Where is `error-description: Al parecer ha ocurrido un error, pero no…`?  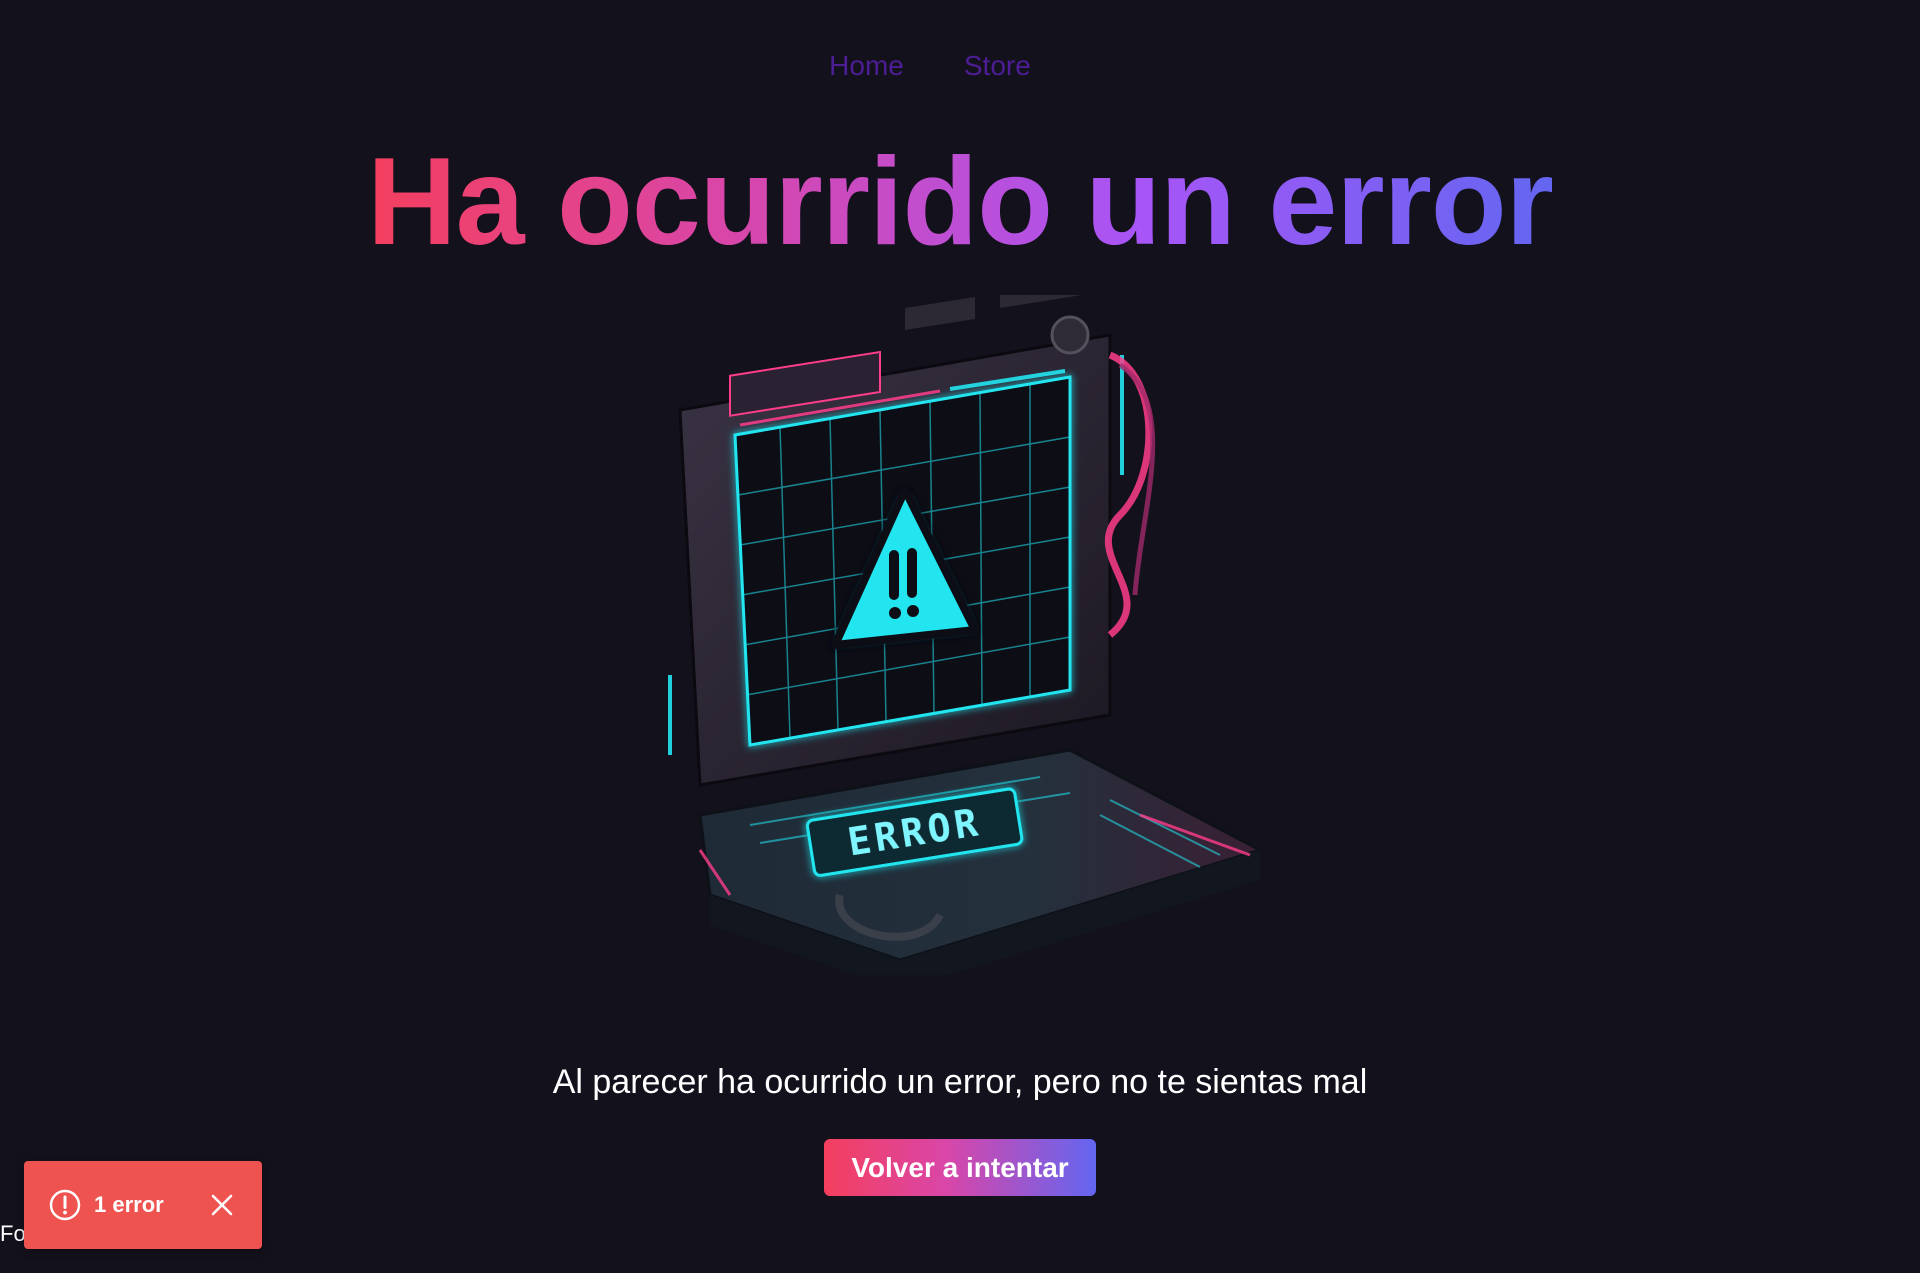 error-description: Al parecer ha ocurrido un error, pero no… is located at coordinates (960, 1082).